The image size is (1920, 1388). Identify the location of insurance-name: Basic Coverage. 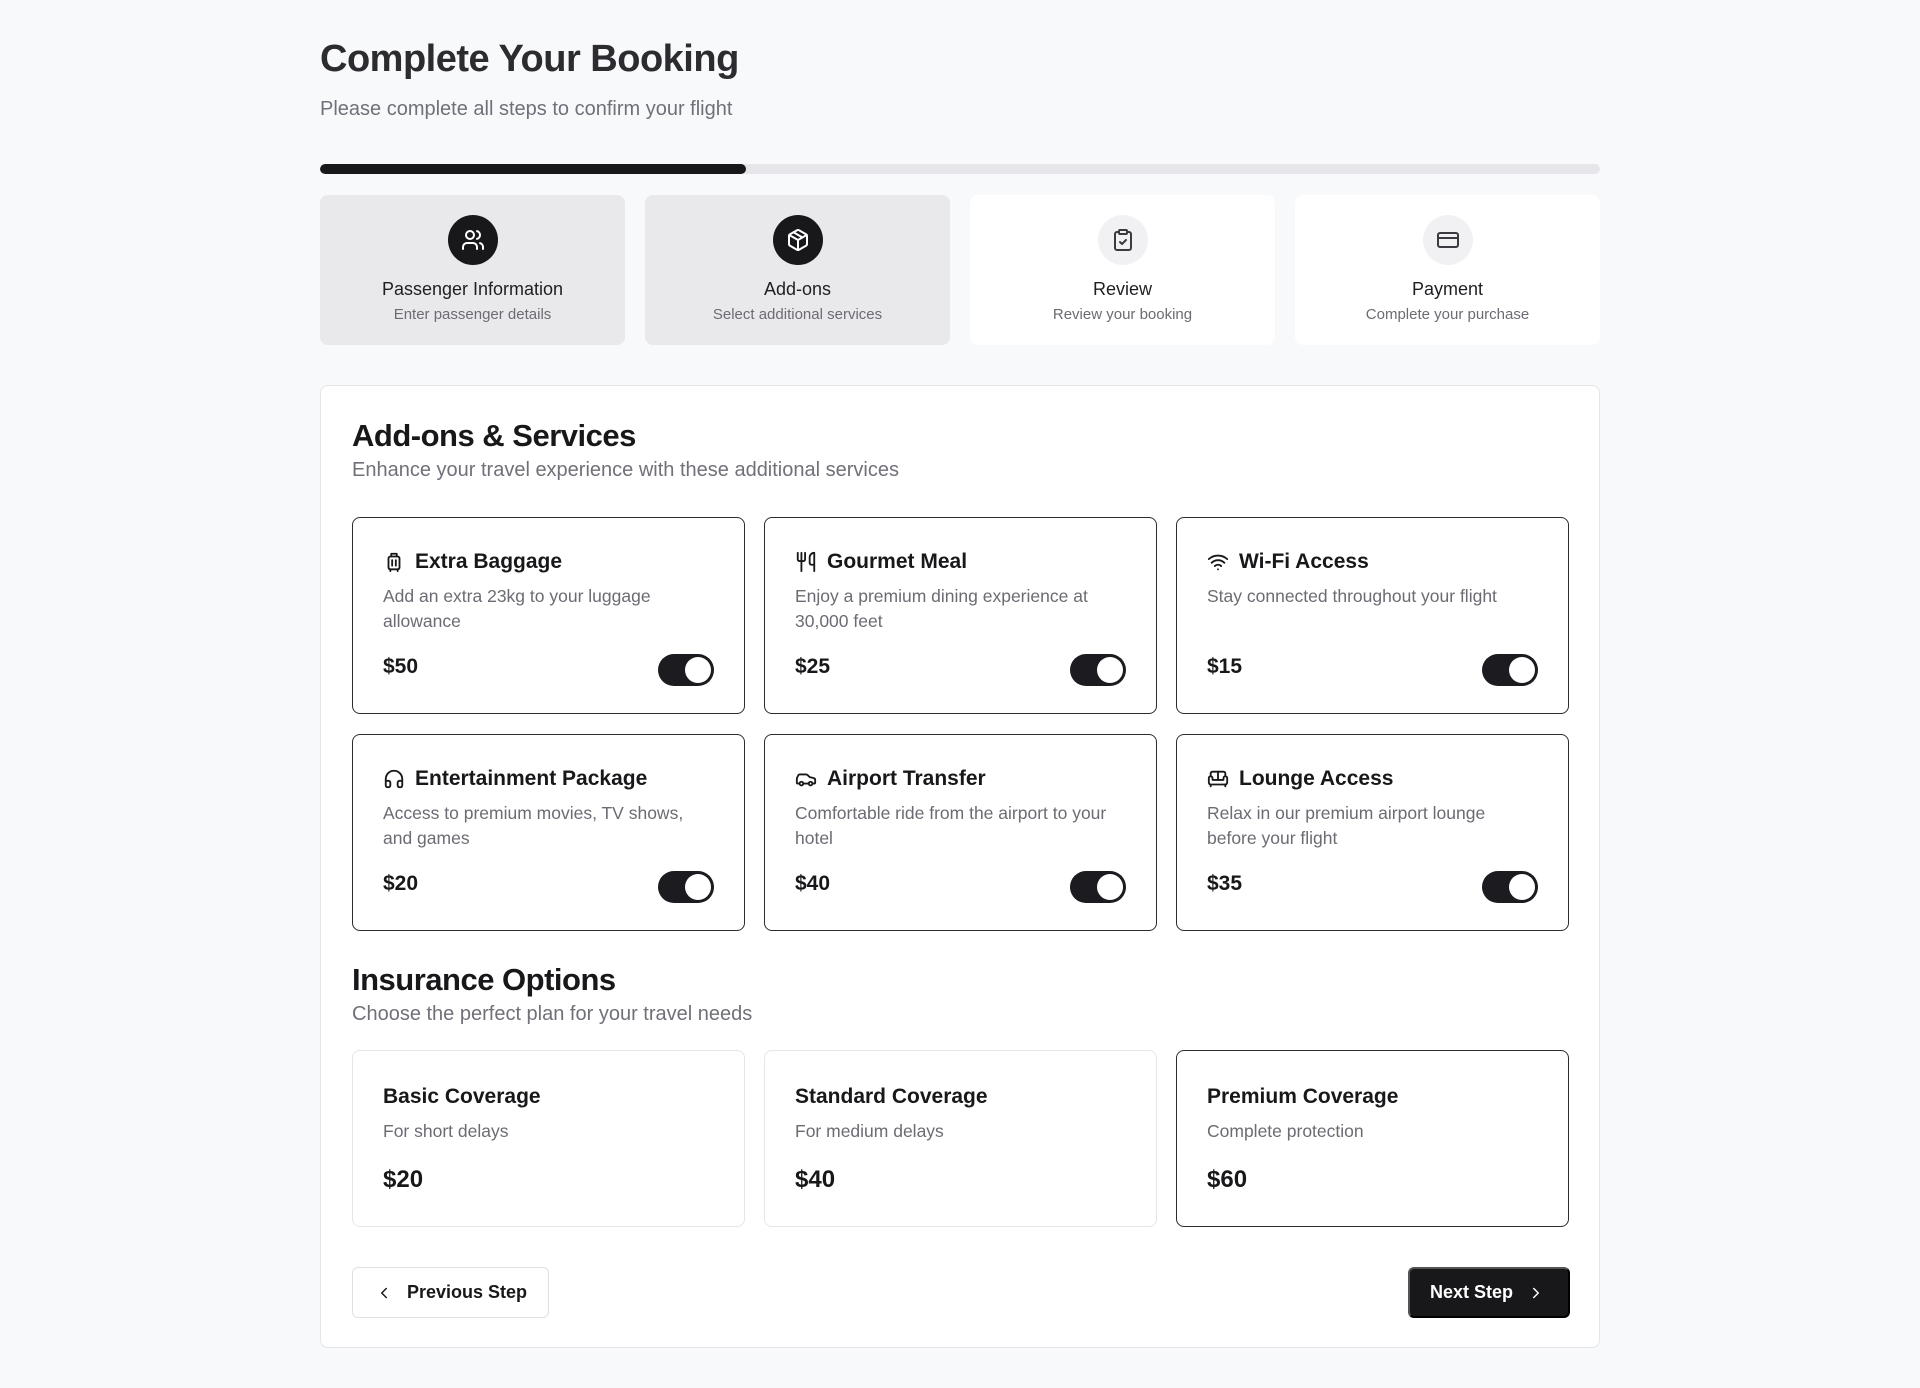
(462, 1096).